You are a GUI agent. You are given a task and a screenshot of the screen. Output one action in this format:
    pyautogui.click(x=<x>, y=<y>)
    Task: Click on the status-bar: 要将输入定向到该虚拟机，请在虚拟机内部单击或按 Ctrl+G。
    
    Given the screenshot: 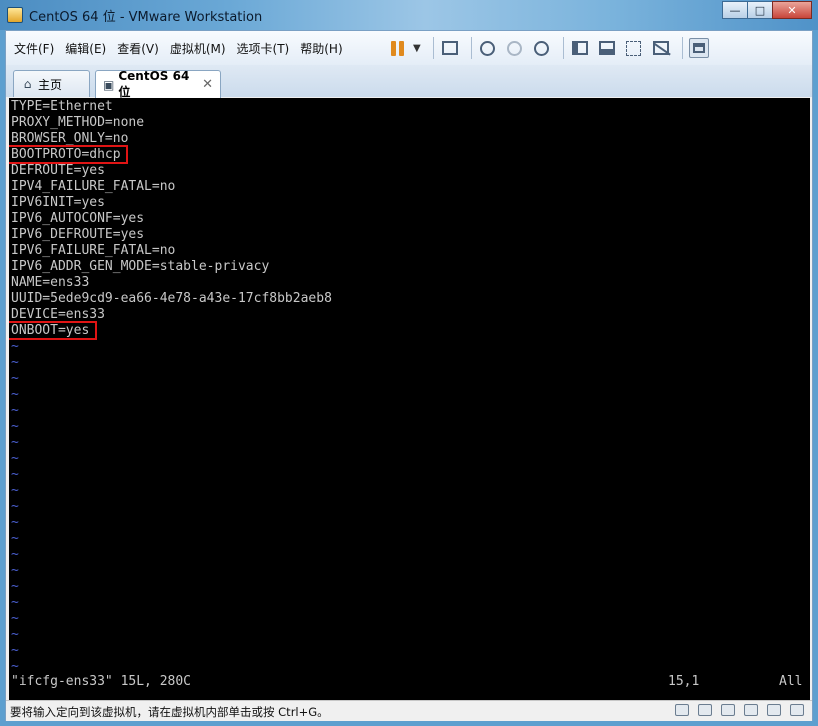 What is the action you would take?
    pyautogui.click(x=409, y=710)
    